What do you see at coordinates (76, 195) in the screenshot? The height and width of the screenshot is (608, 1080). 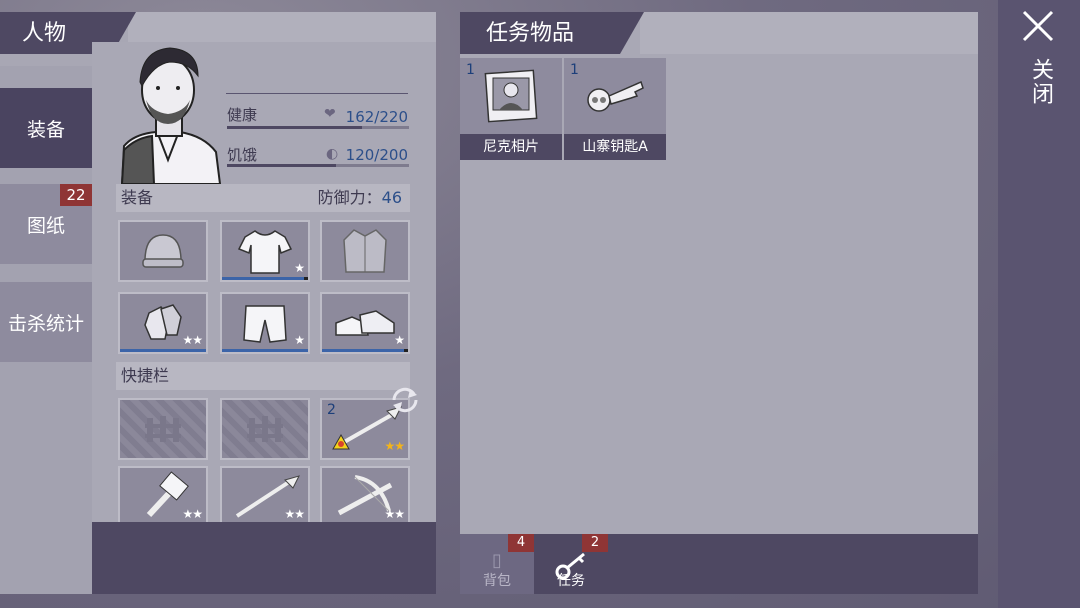 I see `blueprint-count-badge: 22` at bounding box center [76, 195].